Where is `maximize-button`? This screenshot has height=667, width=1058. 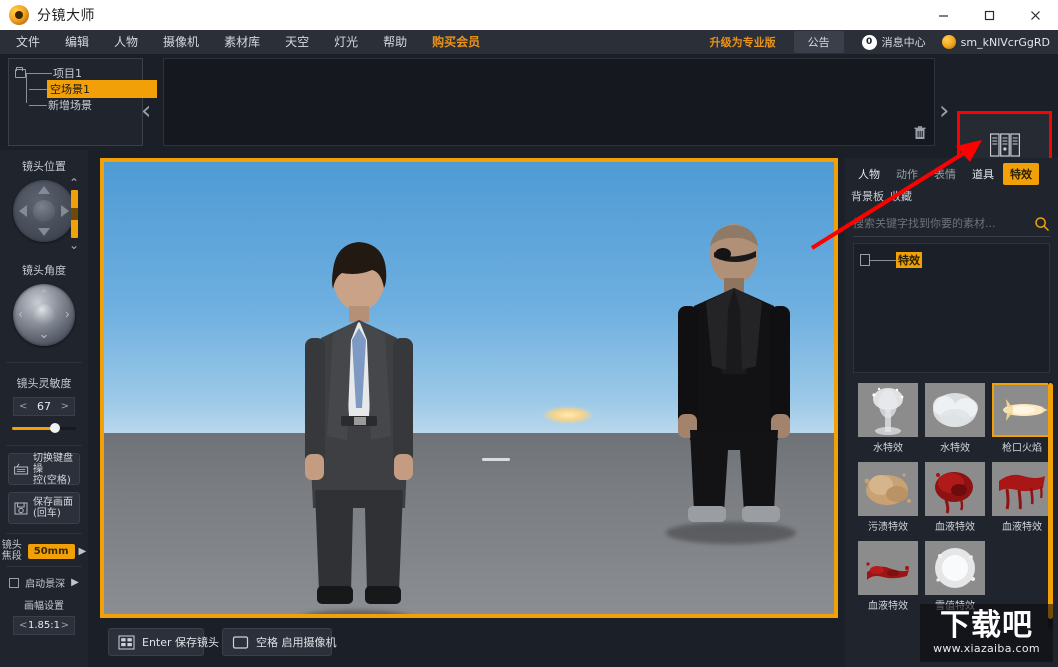 maximize-button is located at coordinates (989, 15).